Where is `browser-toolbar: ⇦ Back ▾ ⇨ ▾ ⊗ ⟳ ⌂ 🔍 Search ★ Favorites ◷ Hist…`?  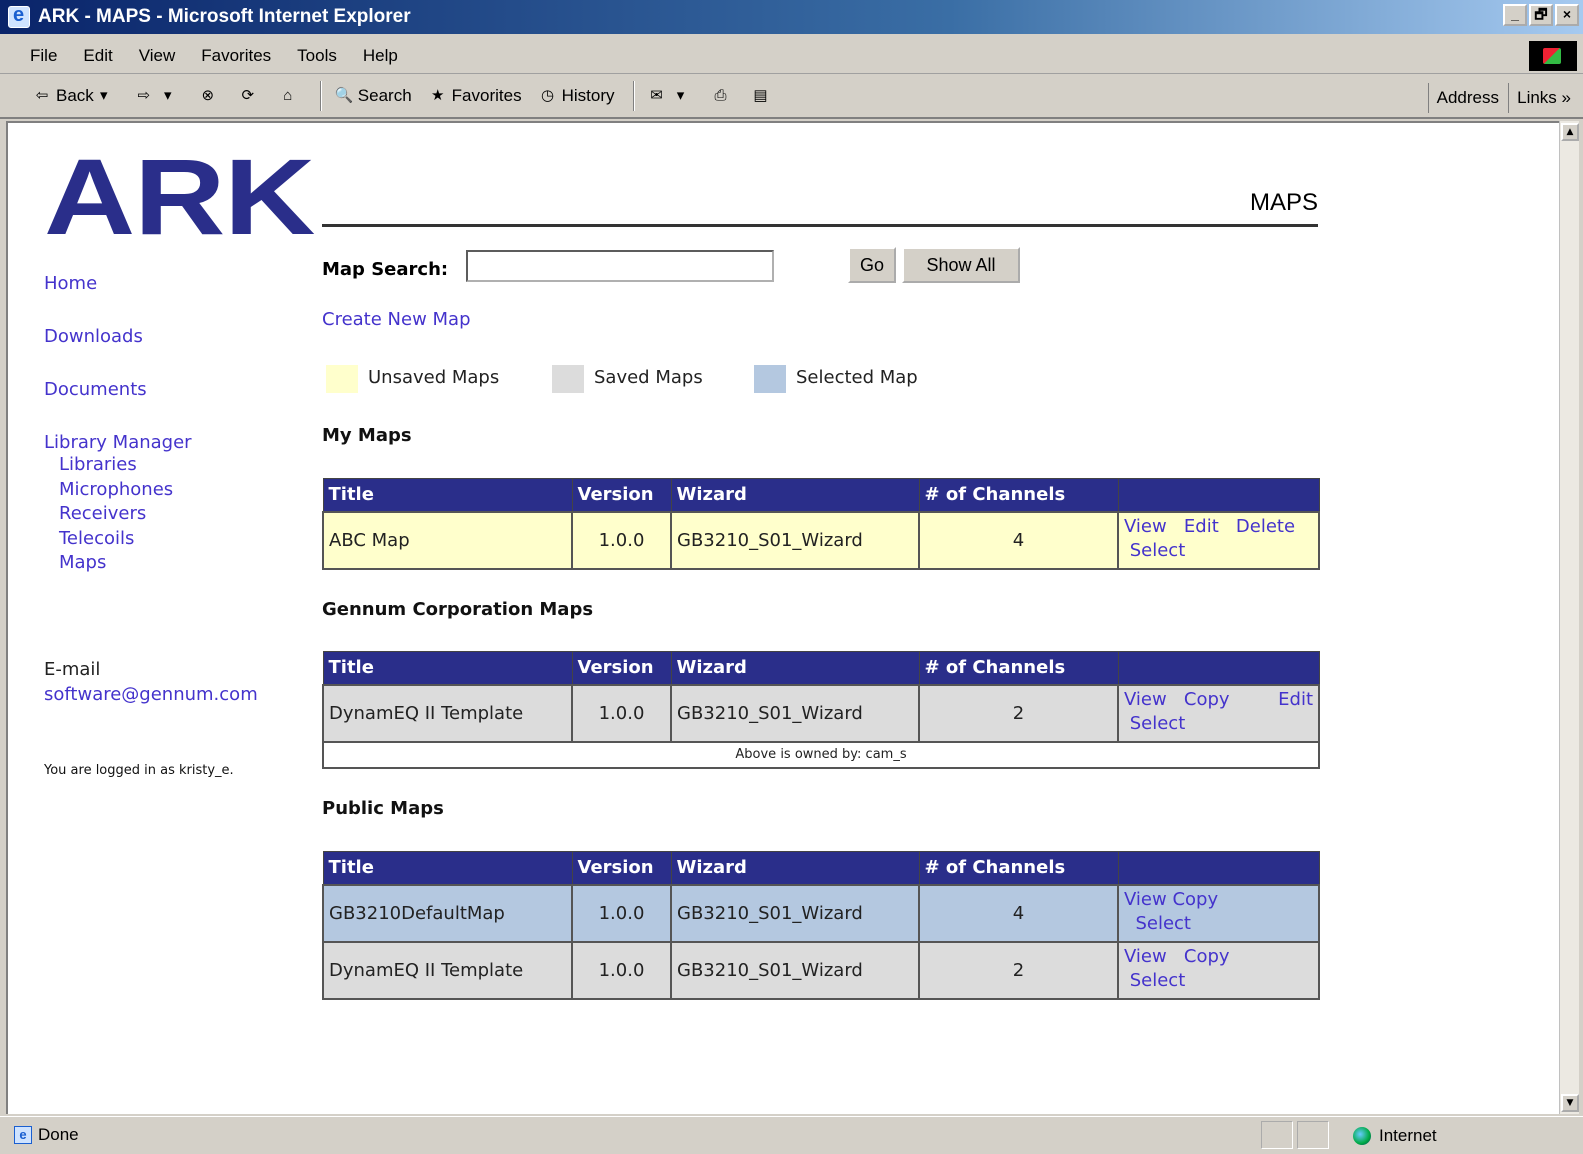
browser-toolbar: ⇦ Back ▾ ⇨ ▾ ⊗ ⟳ ⌂ 🔍 Search ★ Favorites ◷ Hist… is located at coordinates (791, 97).